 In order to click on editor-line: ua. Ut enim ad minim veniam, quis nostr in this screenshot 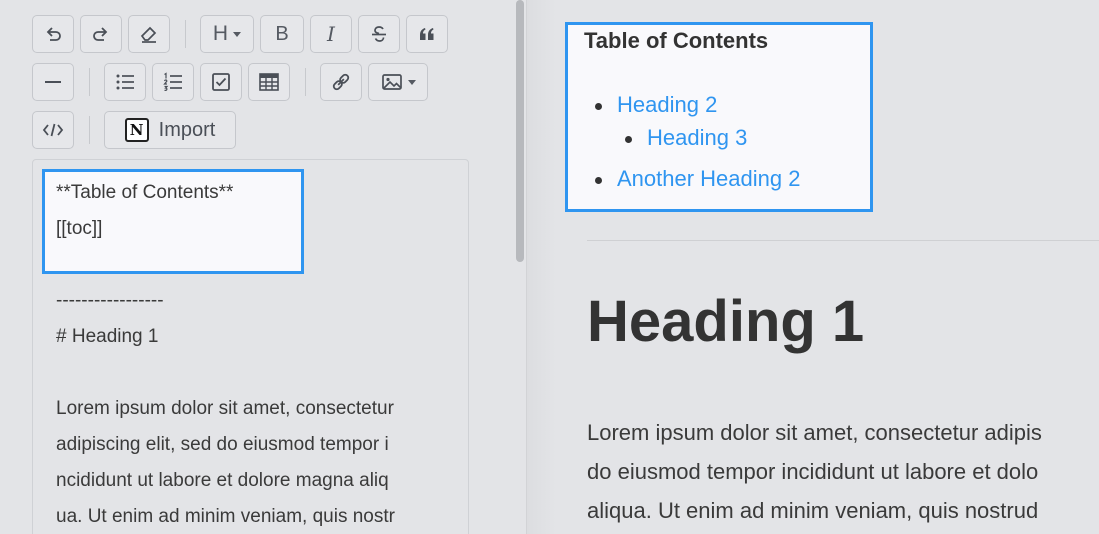, I will do `click(225, 516)`.